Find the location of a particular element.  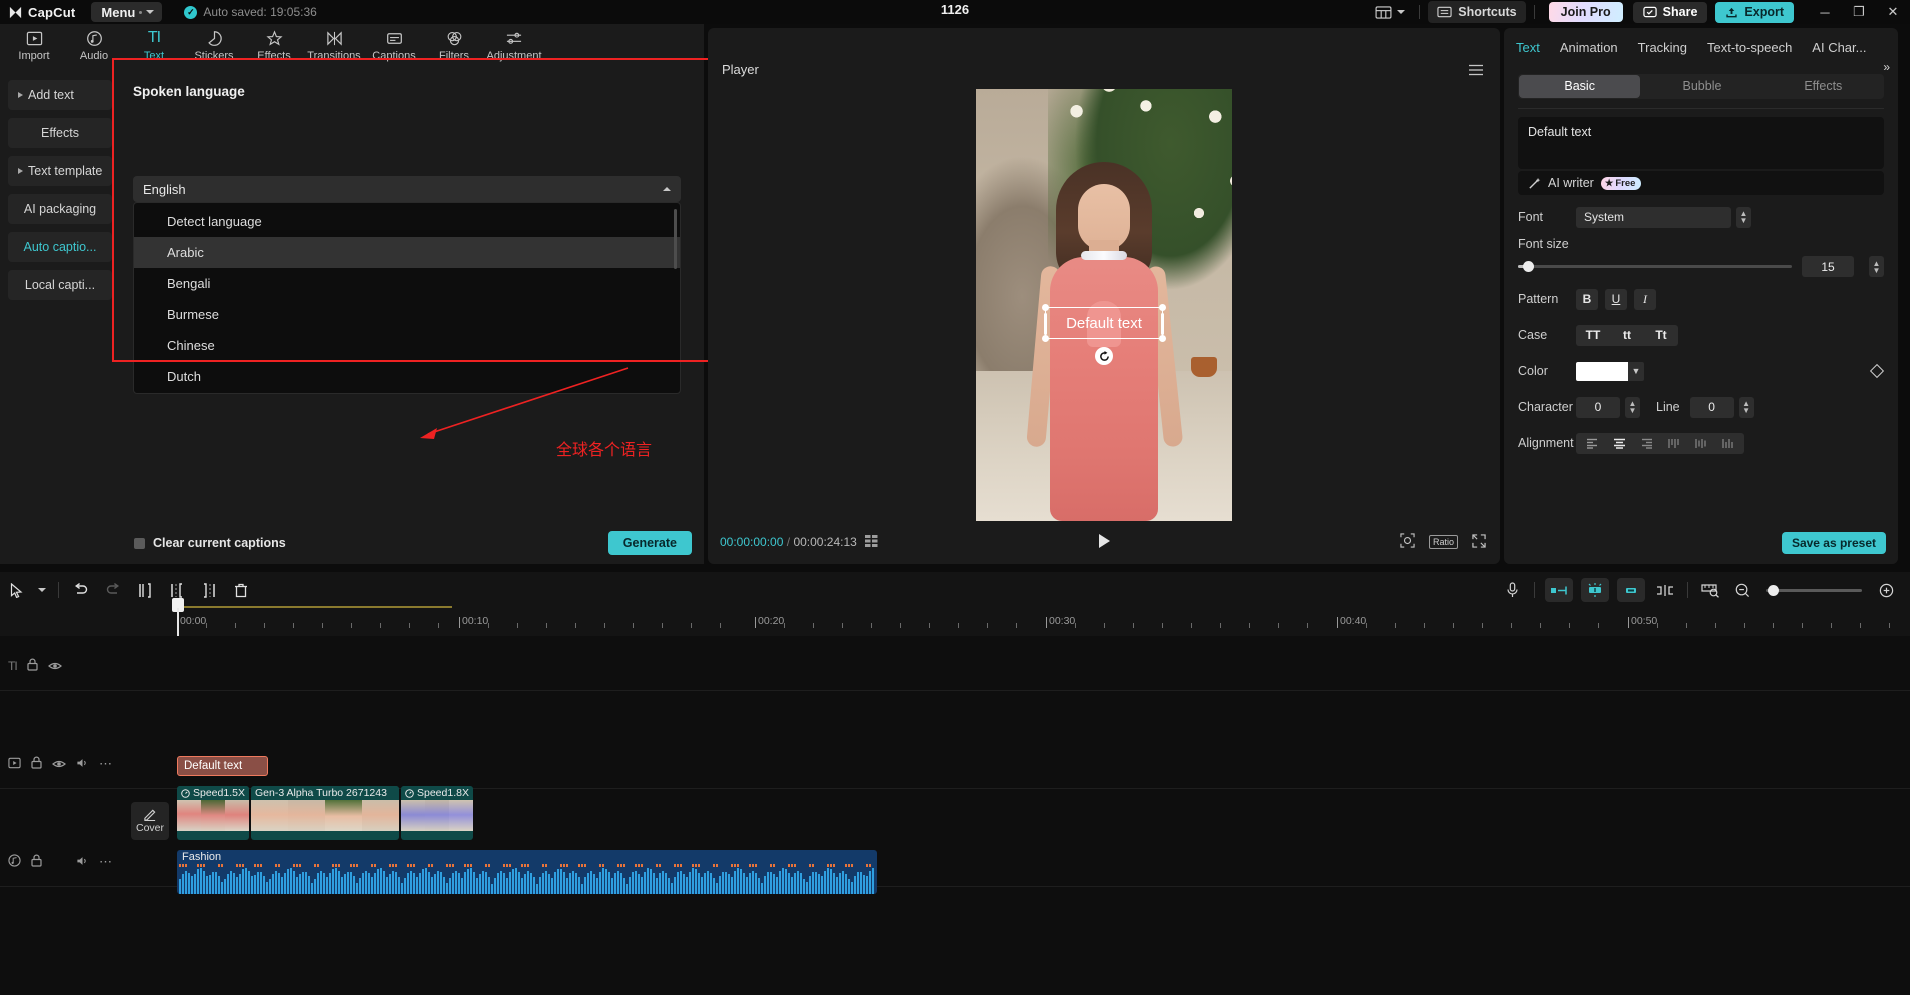

zoom-fit-button is located at coordinates (1407, 542).